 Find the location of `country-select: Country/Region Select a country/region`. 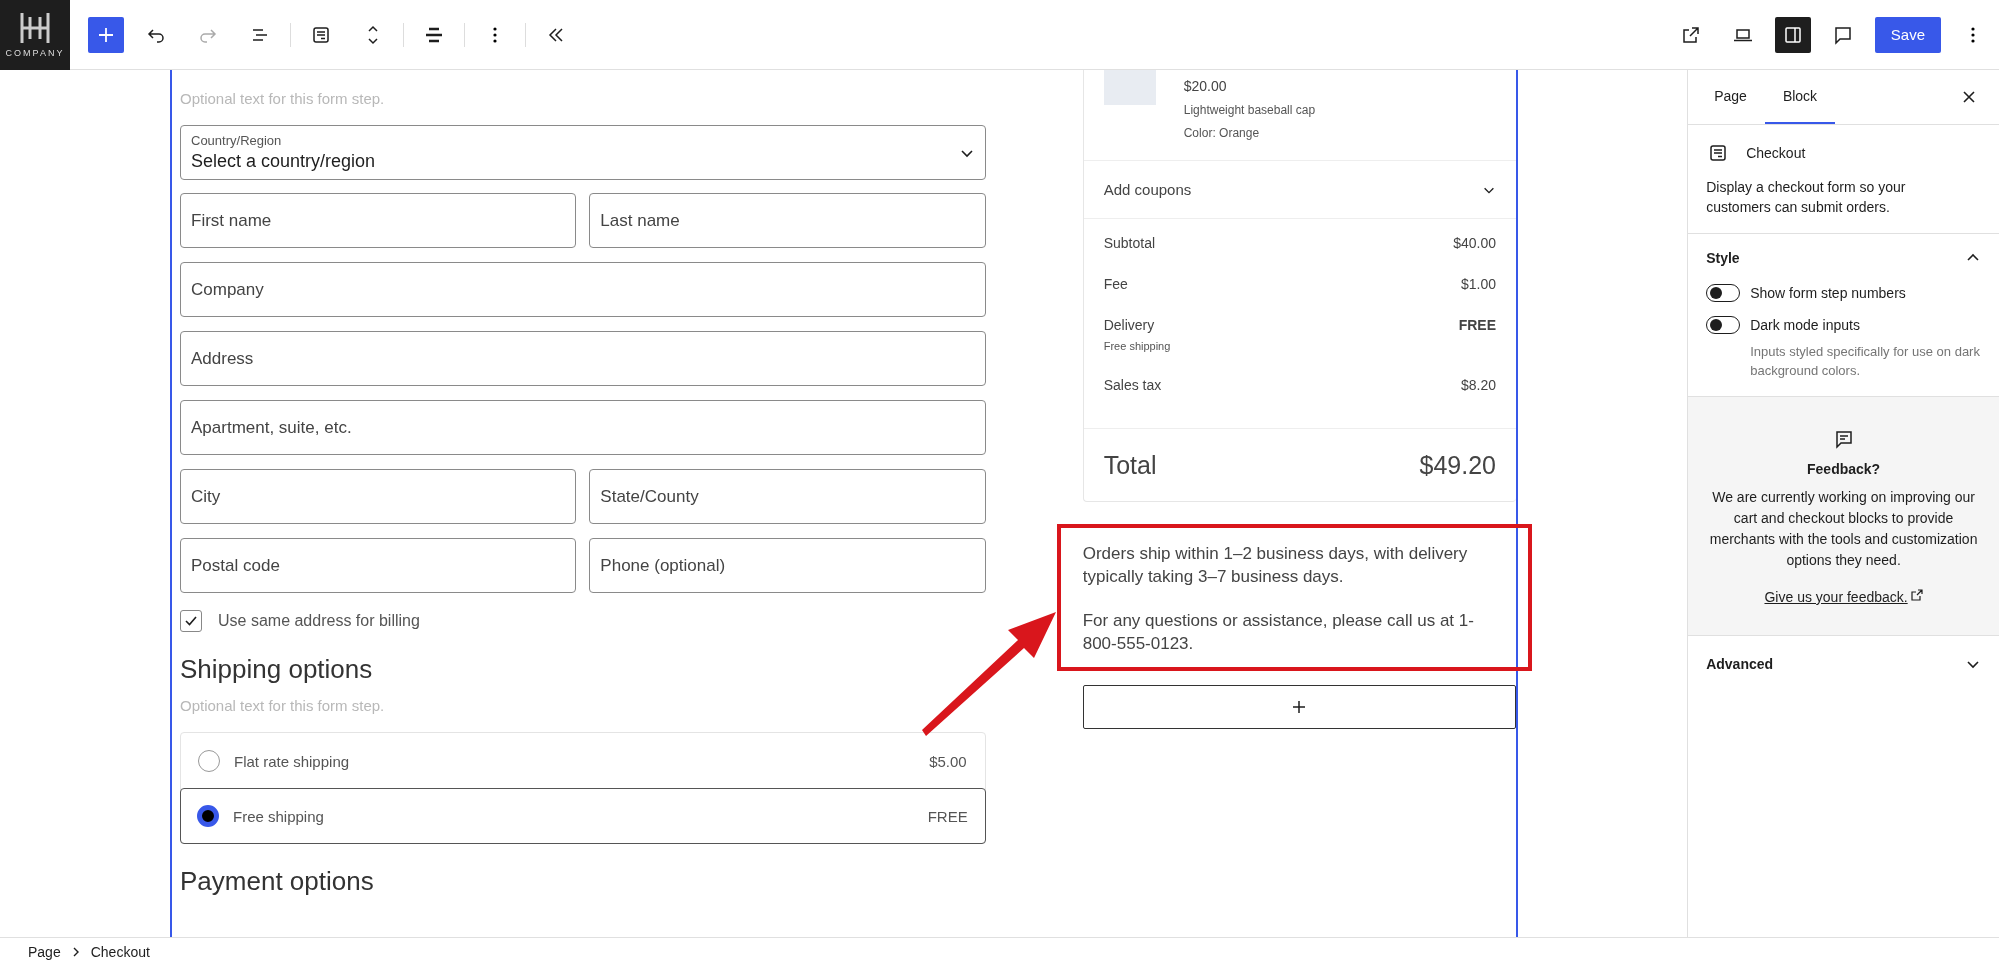

country-select: Country/Region Select a country/region is located at coordinates (583, 152).